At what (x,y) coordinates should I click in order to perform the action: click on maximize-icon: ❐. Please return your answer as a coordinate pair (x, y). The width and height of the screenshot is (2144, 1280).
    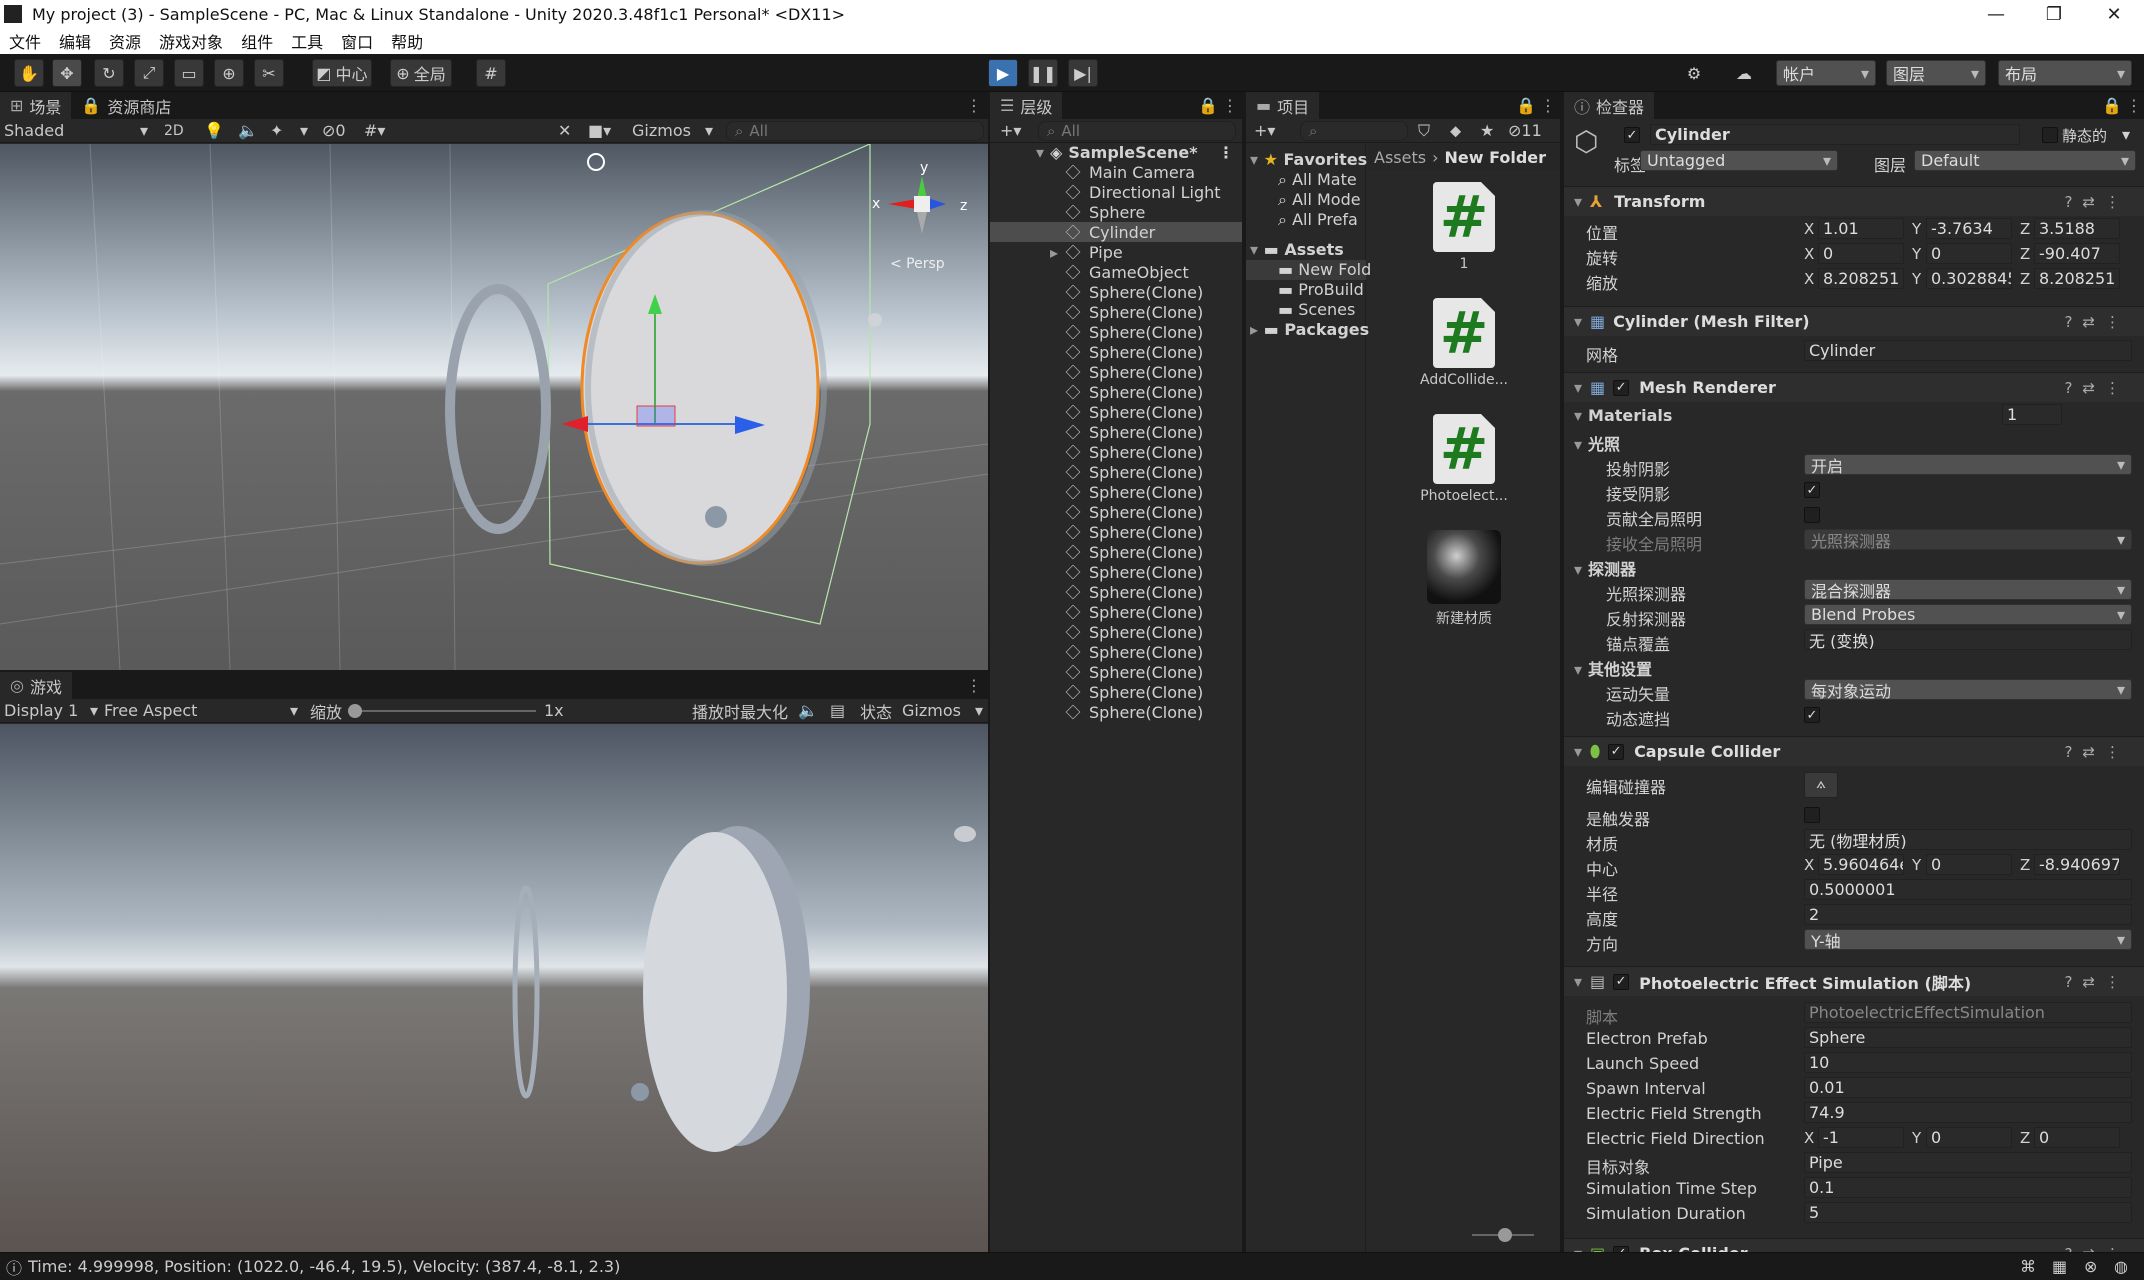
    Looking at the image, I should click on (2054, 14).